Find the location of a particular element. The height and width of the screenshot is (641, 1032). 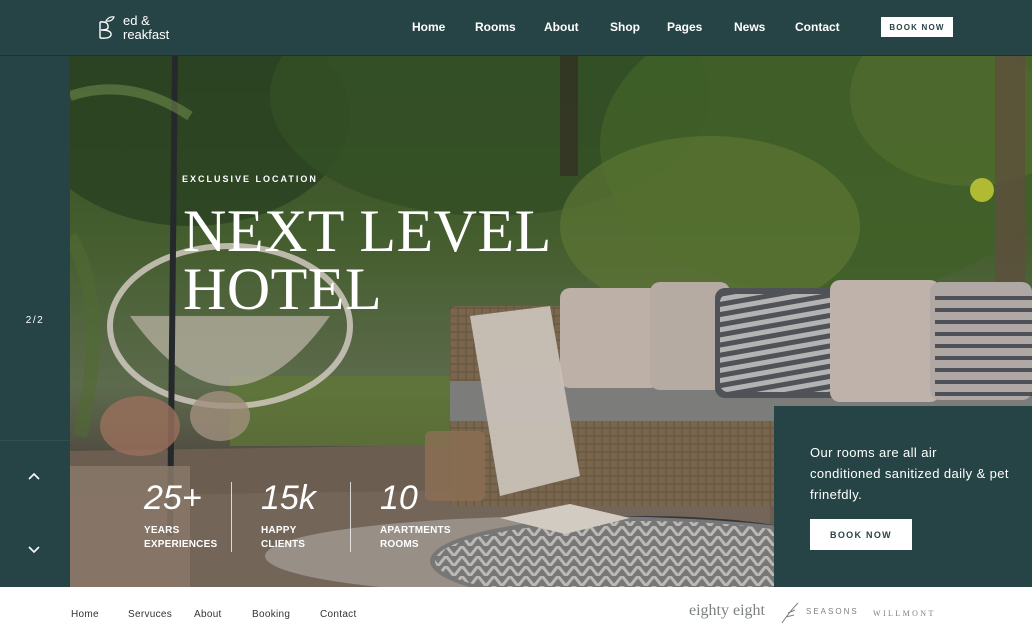

footer-link-home: Home is located at coordinates (85, 614).